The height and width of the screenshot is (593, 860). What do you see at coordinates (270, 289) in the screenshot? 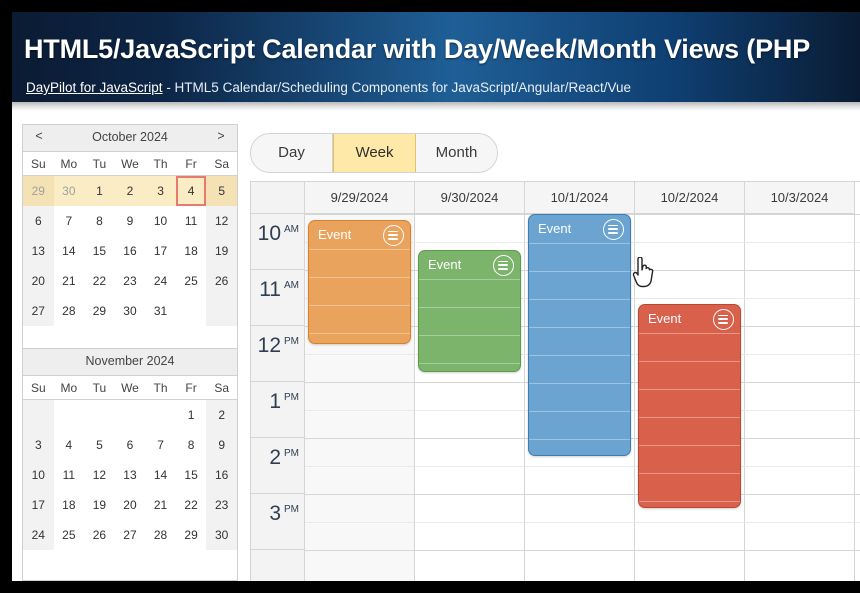
I see `time-hour-label: 11` at bounding box center [270, 289].